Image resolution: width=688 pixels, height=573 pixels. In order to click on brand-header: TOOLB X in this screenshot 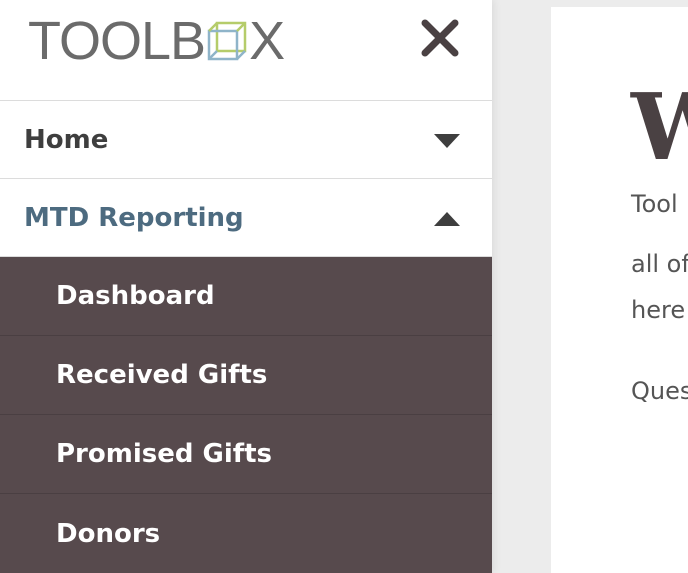, I will do `click(246, 50)`.